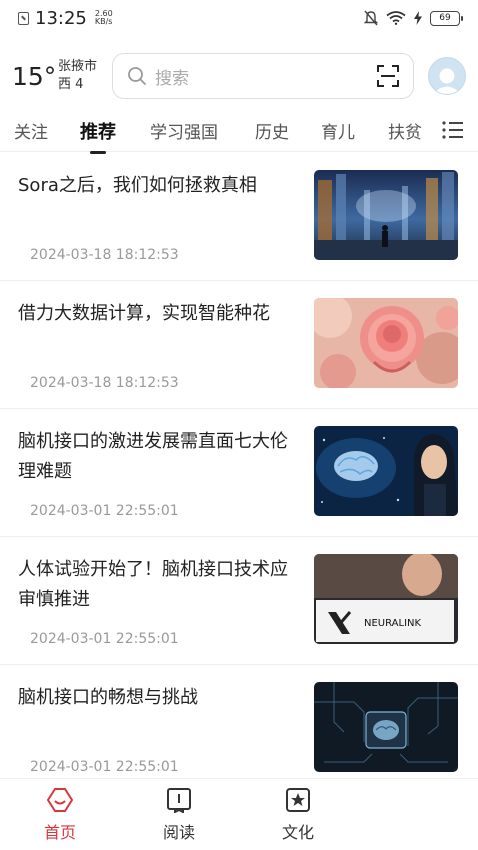  What do you see at coordinates (35, 76) in the screenshot?
I see `weather-temperature: 15°` at bounding box center [35, 76].